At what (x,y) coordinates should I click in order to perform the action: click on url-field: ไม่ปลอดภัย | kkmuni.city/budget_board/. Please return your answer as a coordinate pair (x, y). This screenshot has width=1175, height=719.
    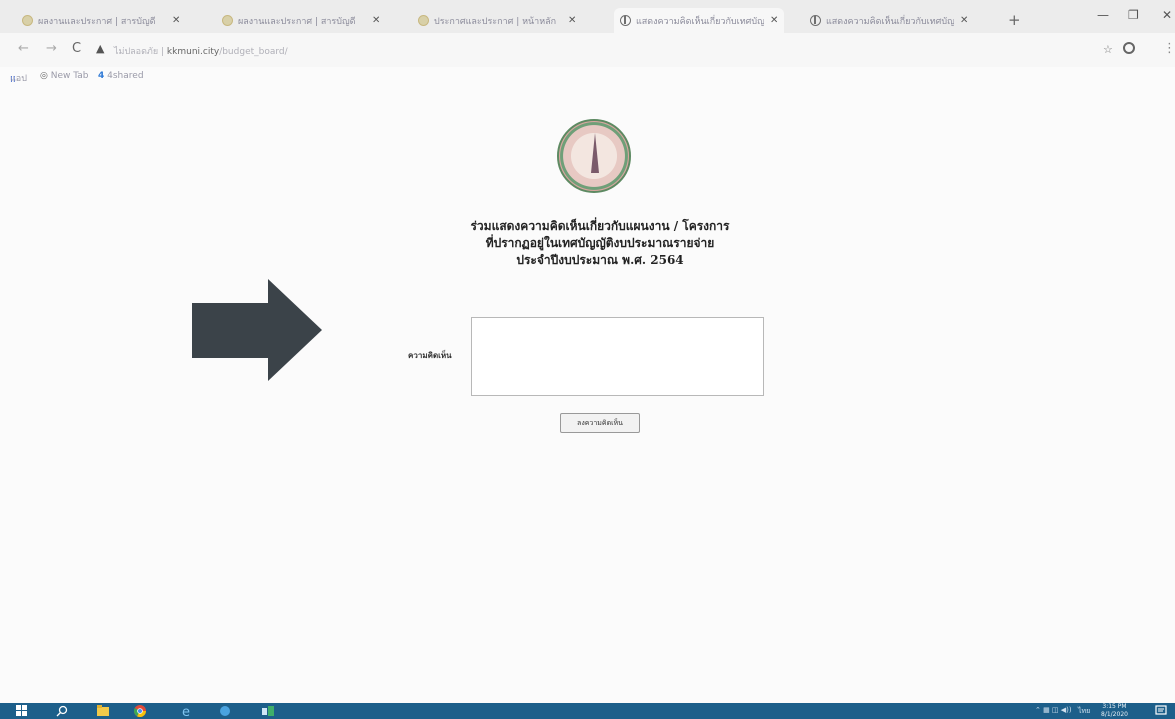
    Looking at the image, I should click on (201, 51).